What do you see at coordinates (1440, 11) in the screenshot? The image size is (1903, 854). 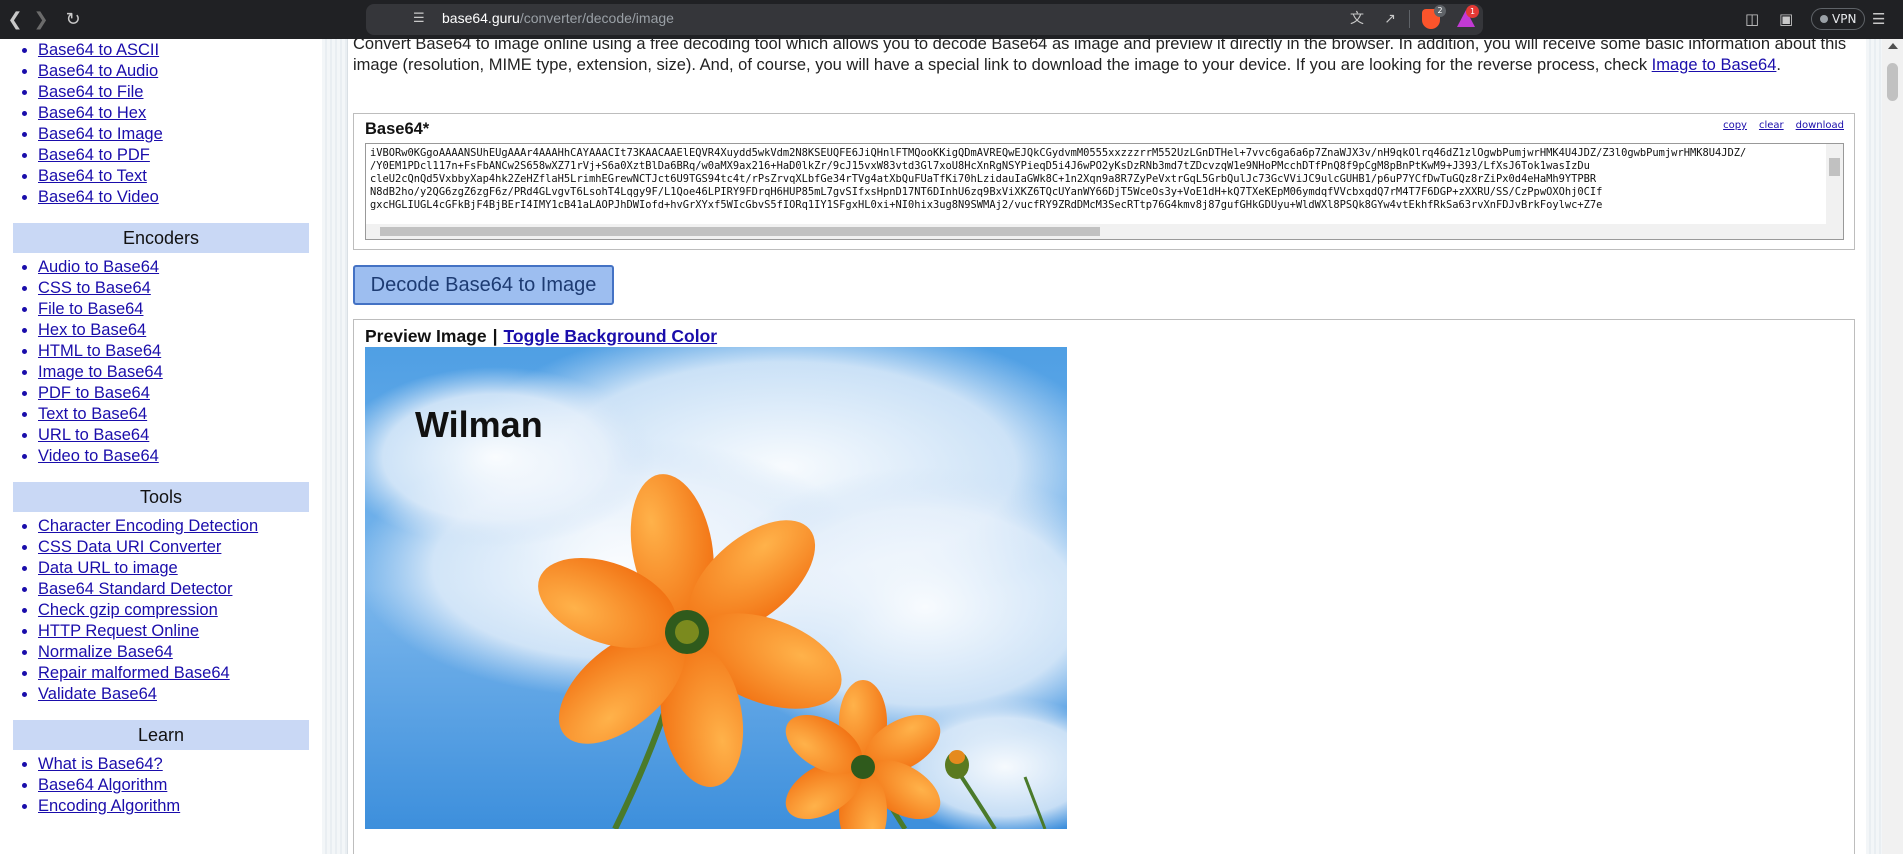 I see `shields-count-badge: 2` at bounding box center [1440, 11].